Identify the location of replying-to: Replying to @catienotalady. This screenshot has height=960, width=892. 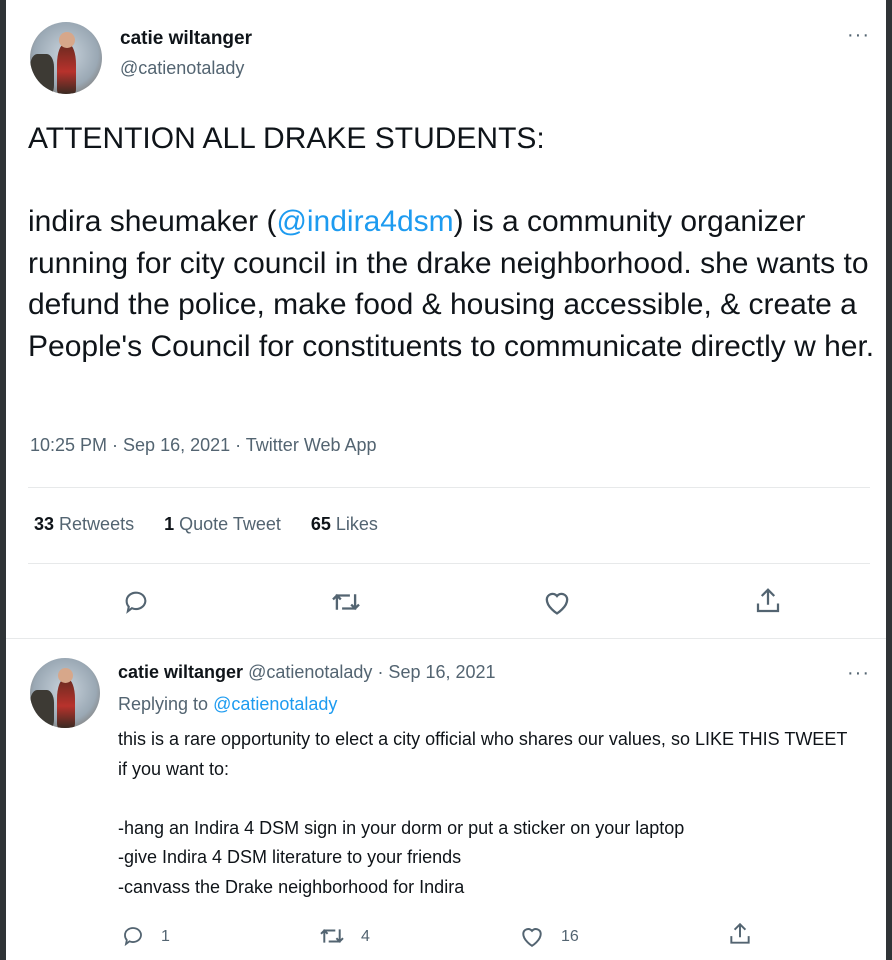
(227, 704).